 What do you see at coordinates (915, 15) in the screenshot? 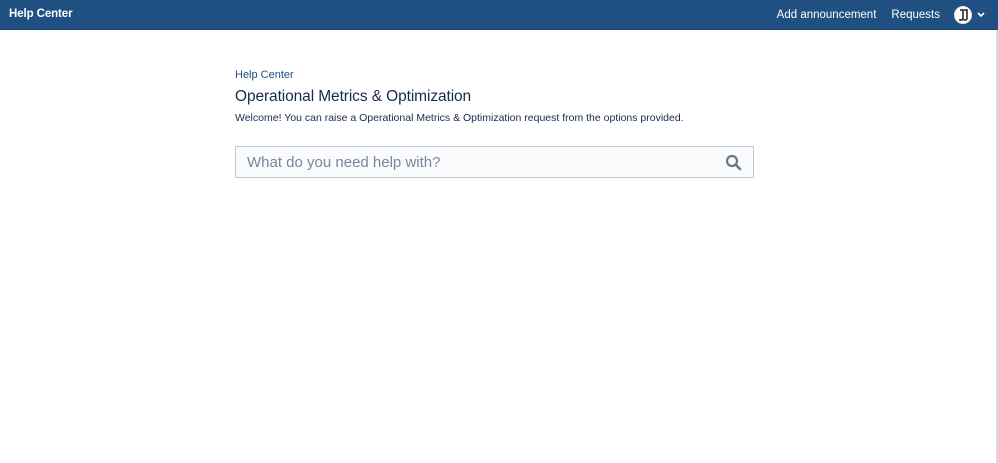
I see `requests-link: Requests` at bounding box center [915, 15].